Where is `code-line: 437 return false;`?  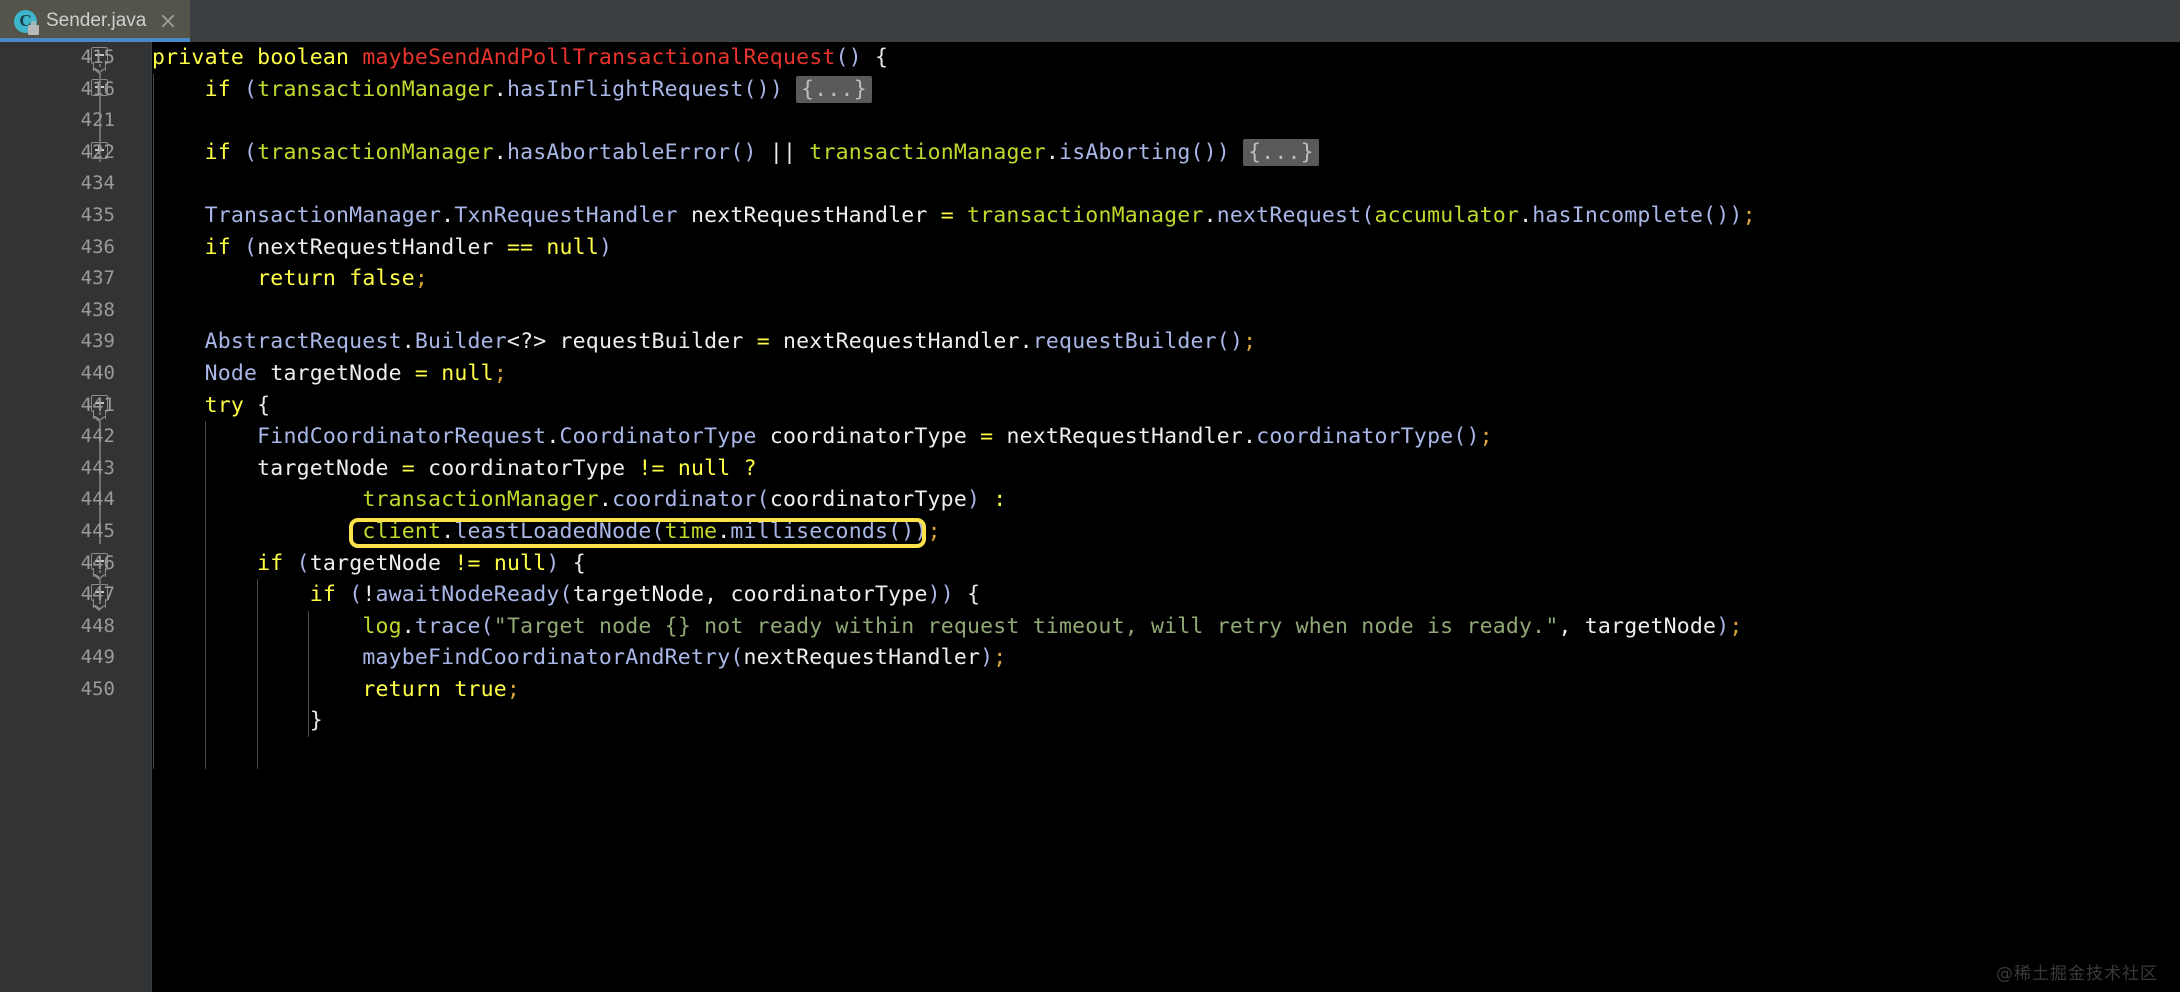
code-line: 437 return false; is located at coordinates (1090, 279).